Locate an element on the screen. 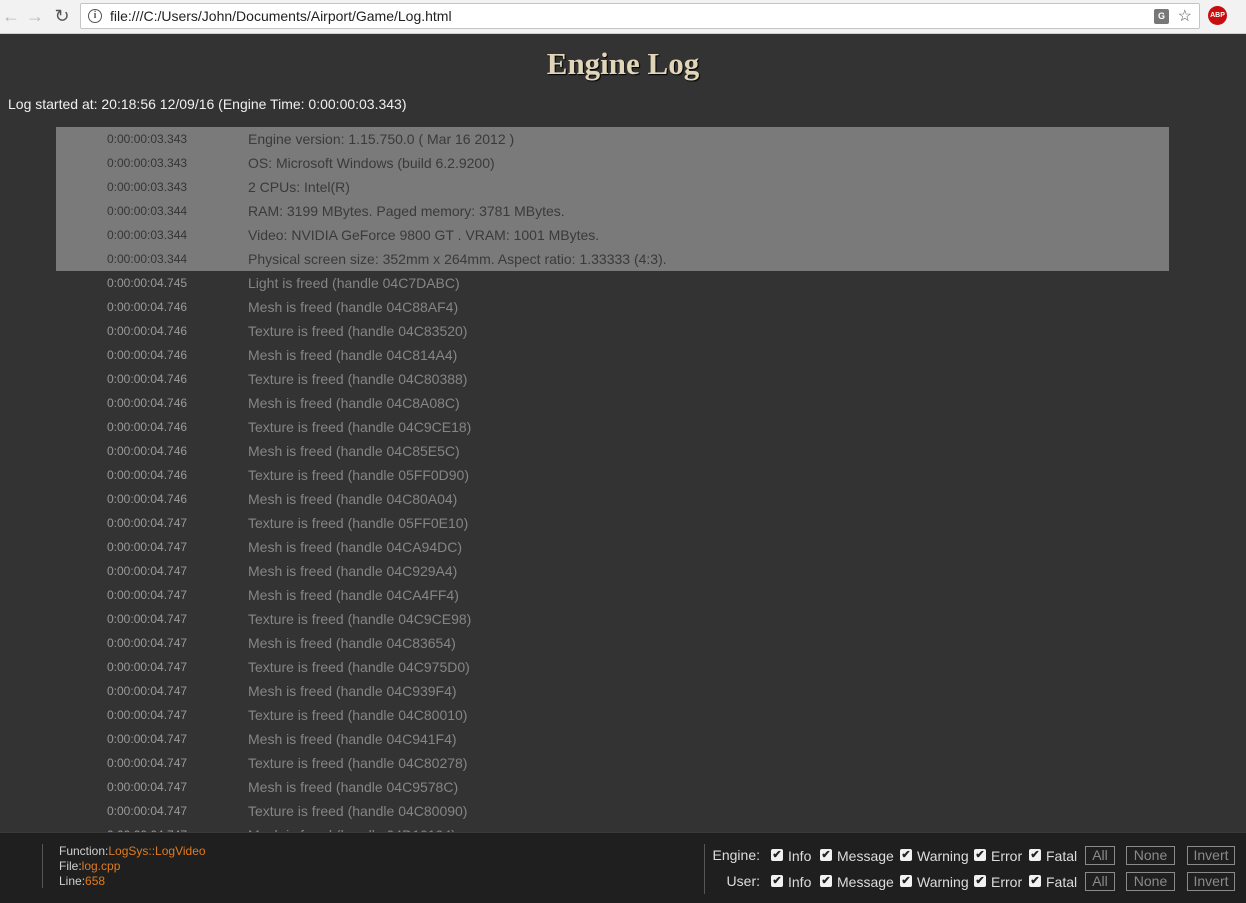 Image resolution: width=1246 pixels, height=903 pixels. log-entry-message: 2 CPUs: Intel(R) is located at coordinates (299, 187).